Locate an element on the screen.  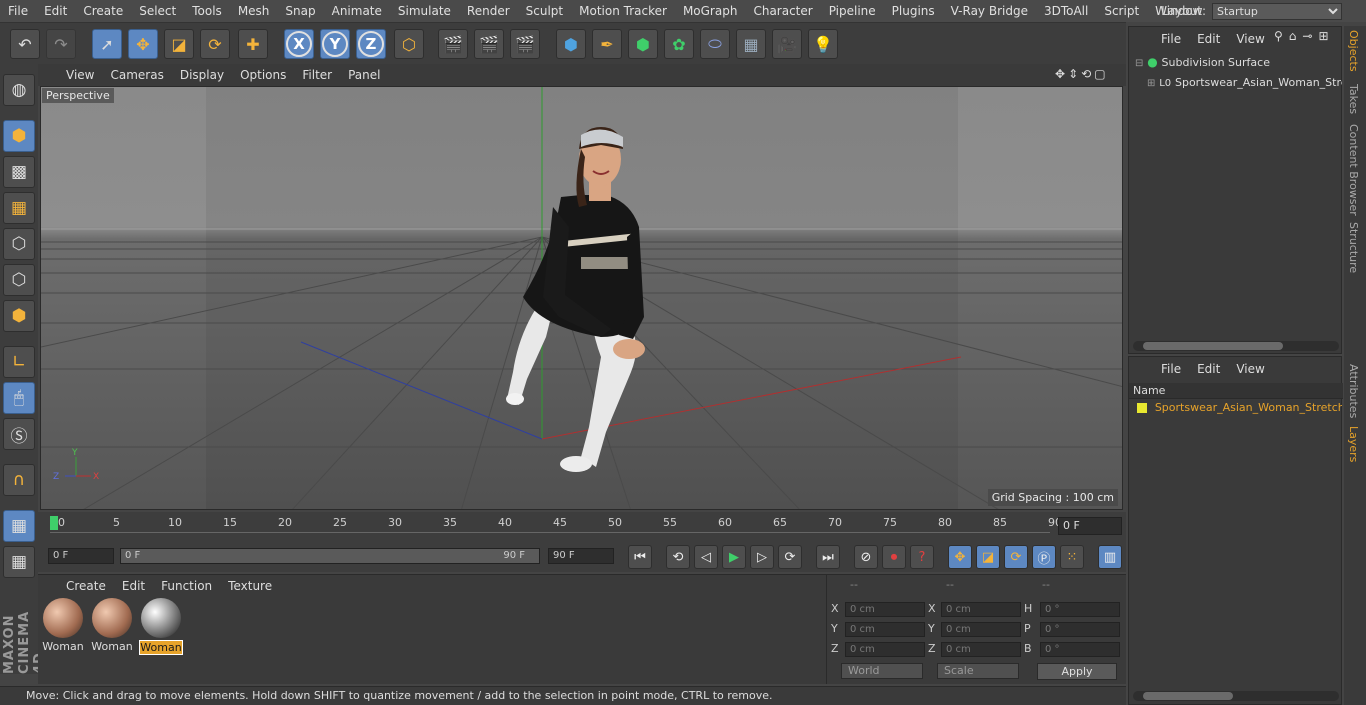
undo-button: ↶ is located at coordinates (25, 44).